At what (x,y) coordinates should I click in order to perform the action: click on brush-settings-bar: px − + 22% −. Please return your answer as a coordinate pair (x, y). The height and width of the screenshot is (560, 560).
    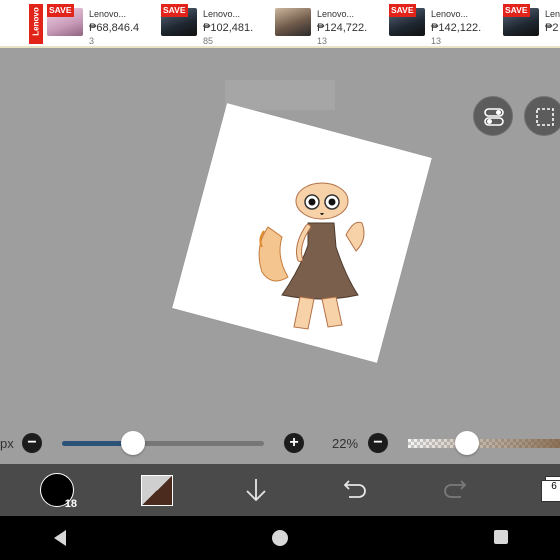
    Looking at the image, I should click on (280, 444).